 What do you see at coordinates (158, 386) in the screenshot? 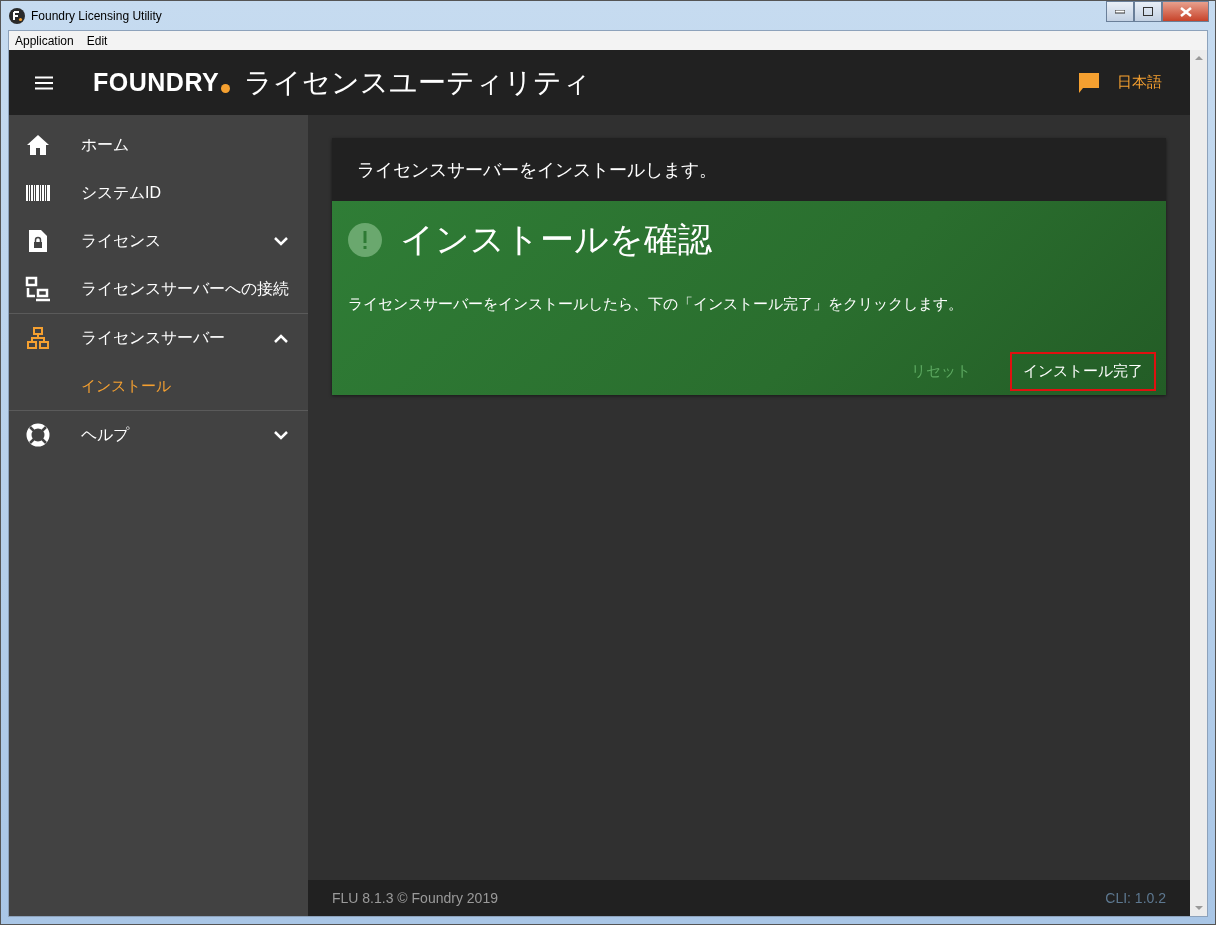
I see `sidebar-subitem: インストール` at bounding box center [158, 386].